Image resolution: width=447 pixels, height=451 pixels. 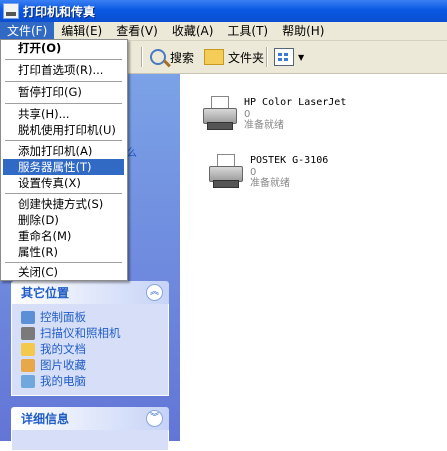 I want to click on menu-item-create-shortcut: 创建快捷方式(S), so click(x=63, y=204).